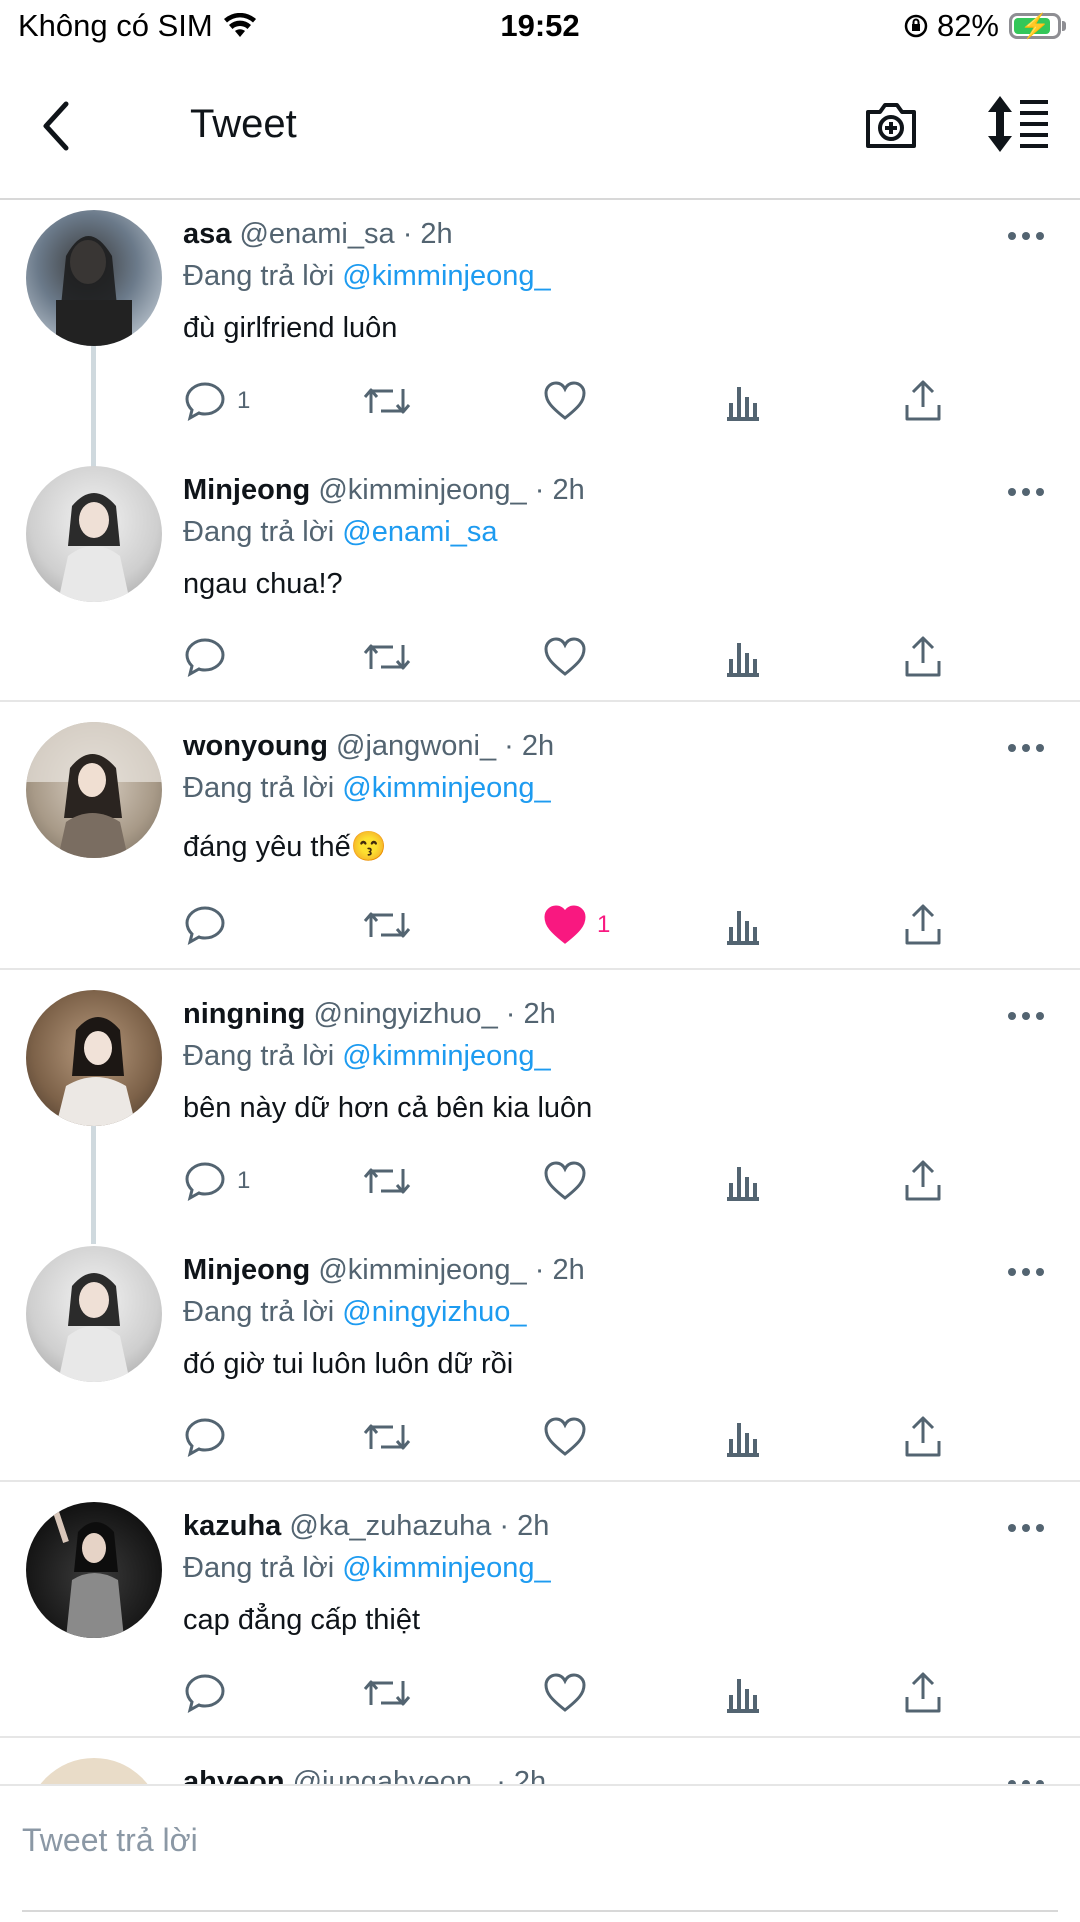 This screenshot has width=1080, height=1922. What do you see at coordinates (56, 126) in the screenshot?
I see `chevron-left-icon` at bounding box center [56, 126].